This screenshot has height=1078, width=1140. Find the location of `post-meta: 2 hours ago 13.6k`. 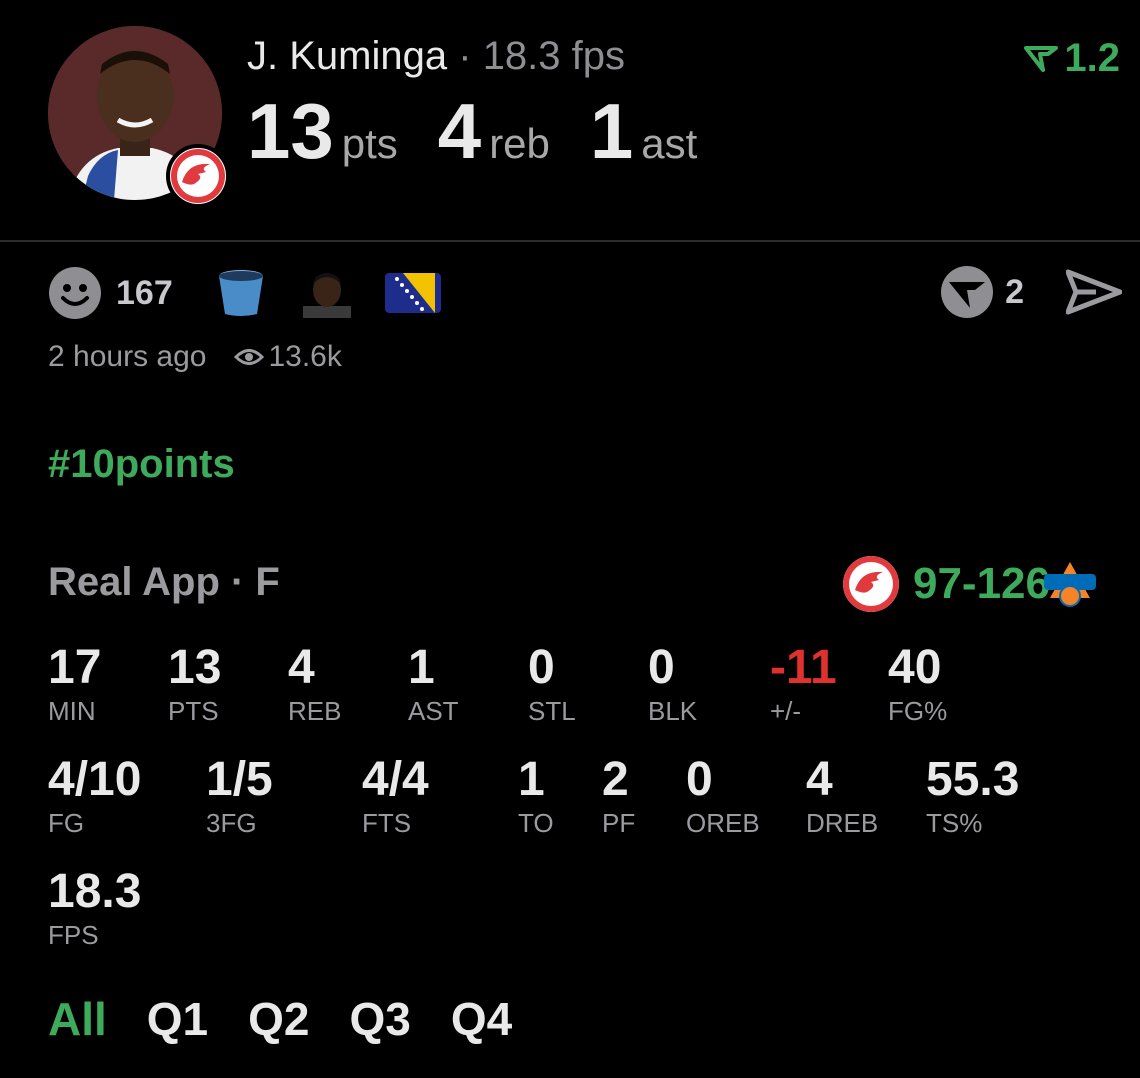

post-meta: 2 hours ago 13.6k is located at coordinates (195, 357).